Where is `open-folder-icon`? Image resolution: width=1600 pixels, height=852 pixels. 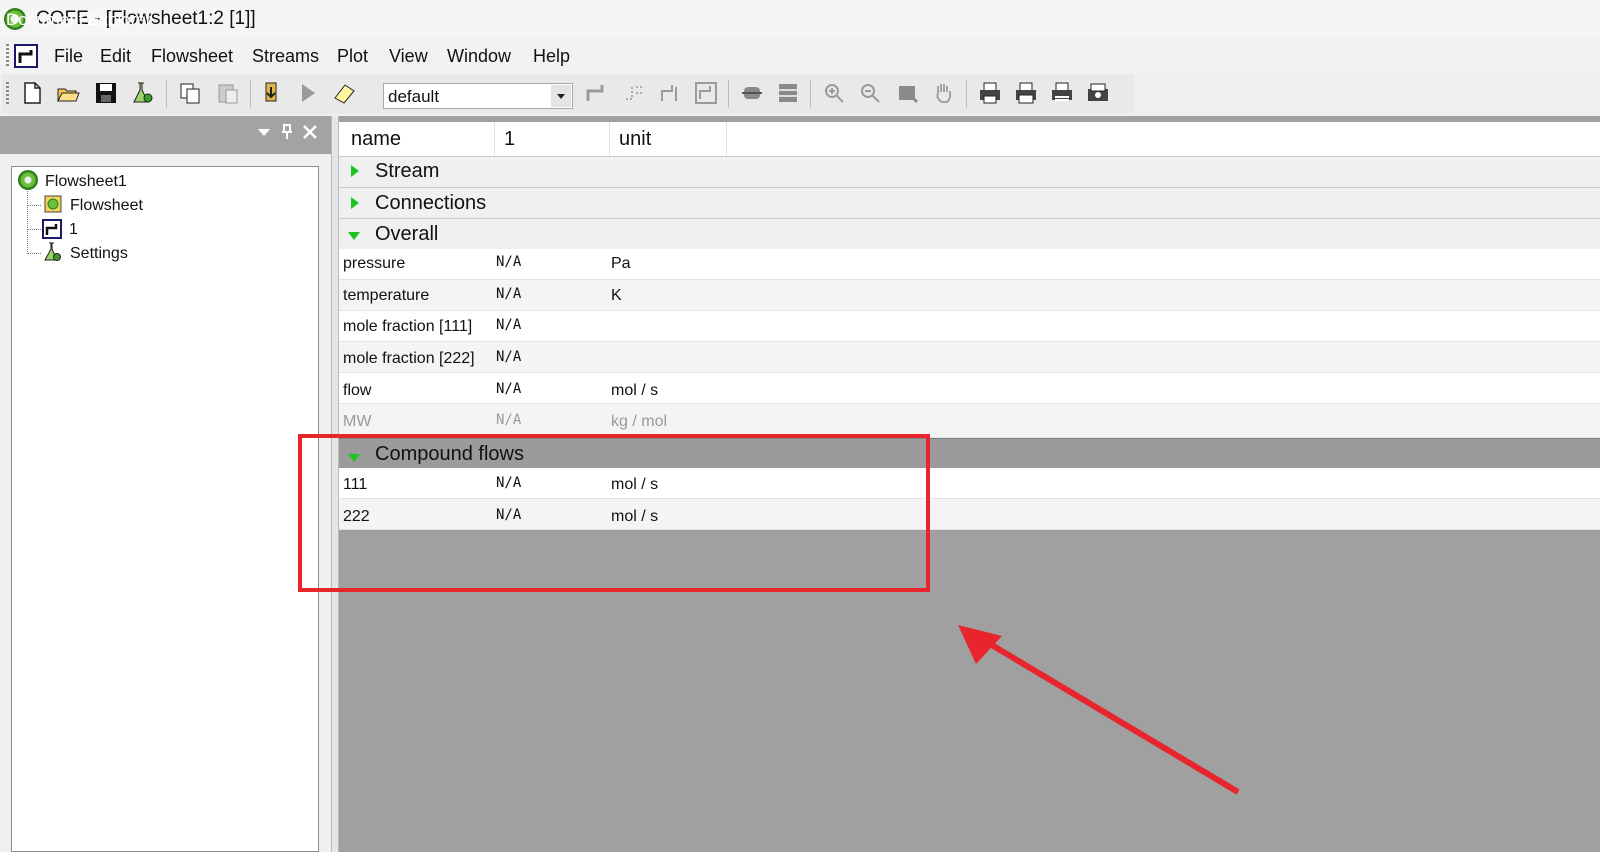 open-folder-icon is located at coordinates (68, 93).